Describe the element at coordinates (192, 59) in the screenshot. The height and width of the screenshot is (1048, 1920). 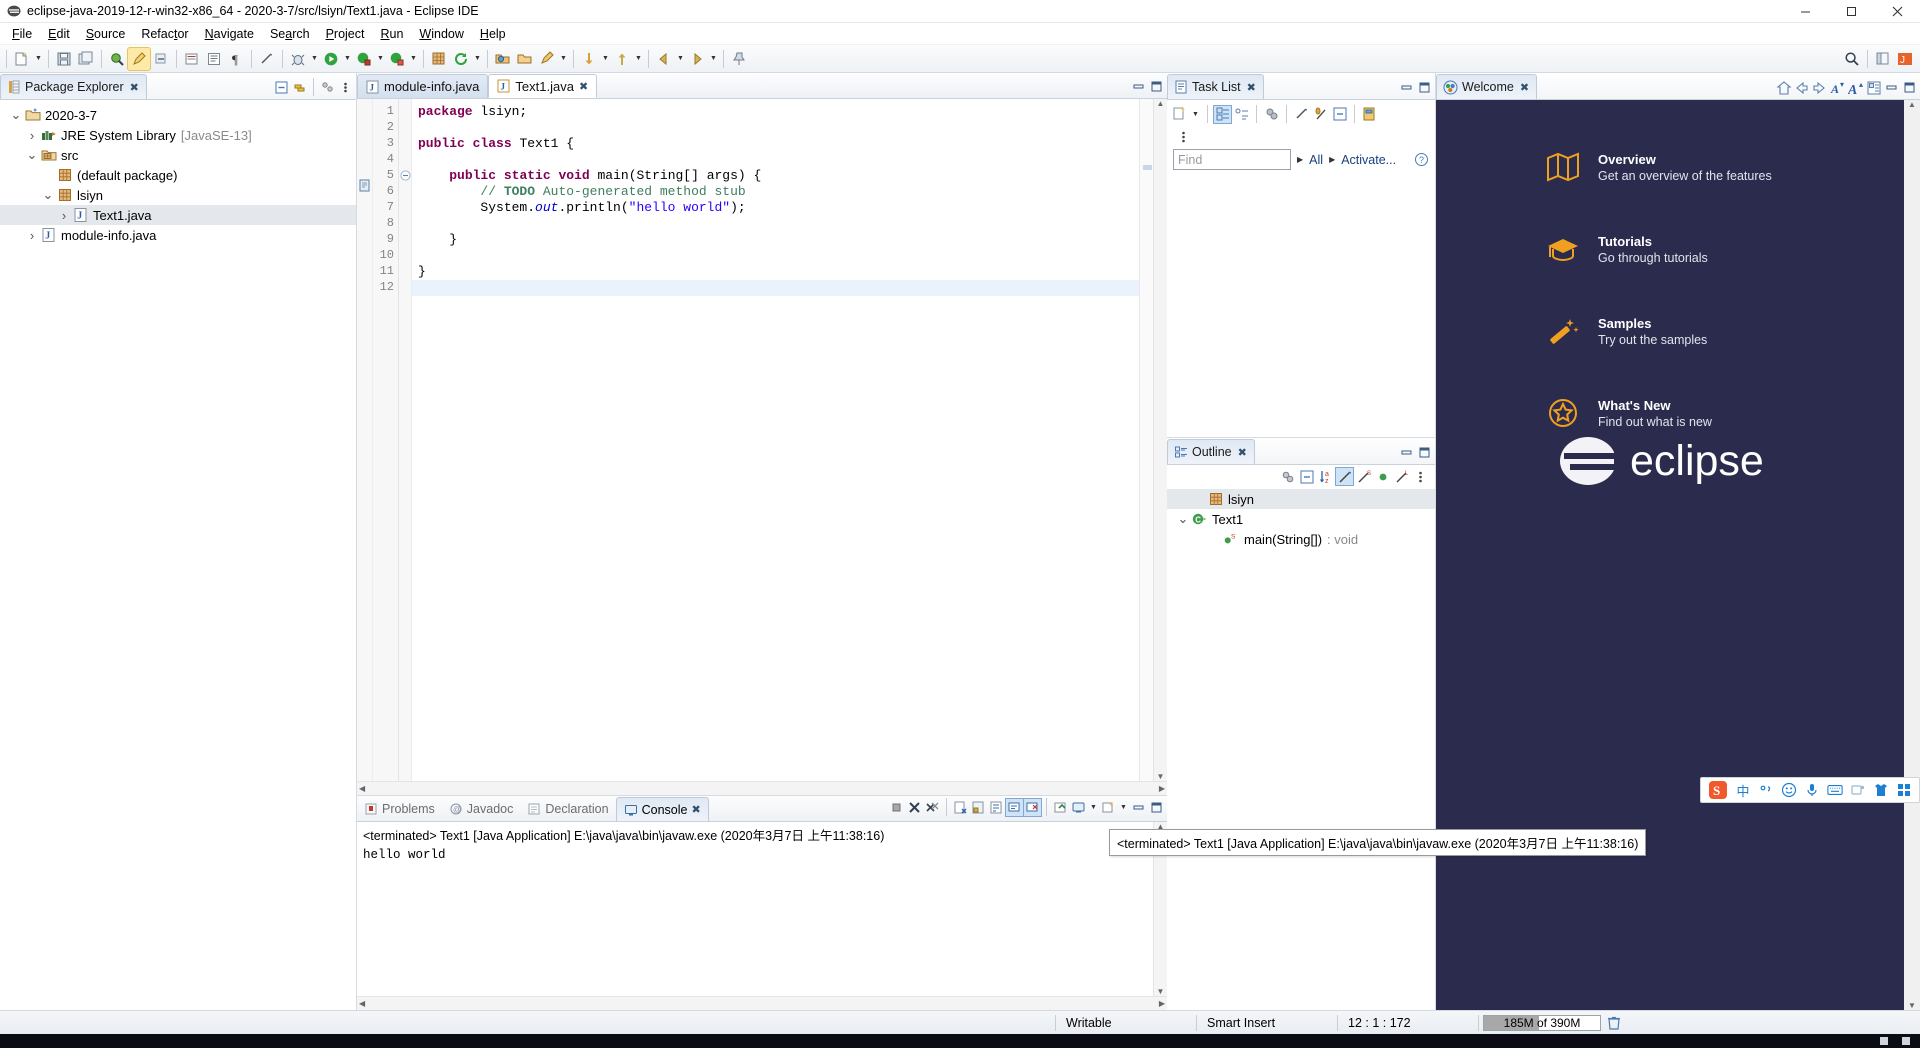
I see `new-java-project-button` at that location.